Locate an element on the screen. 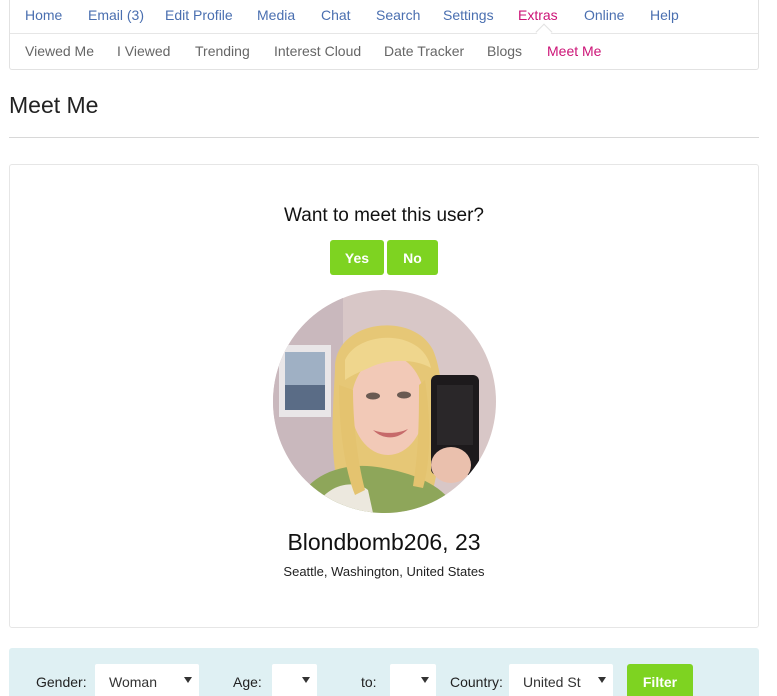 Image resolution: width=777 pixels, height=696 pixels. nav-home: Home is located at coordinates (43, 16).